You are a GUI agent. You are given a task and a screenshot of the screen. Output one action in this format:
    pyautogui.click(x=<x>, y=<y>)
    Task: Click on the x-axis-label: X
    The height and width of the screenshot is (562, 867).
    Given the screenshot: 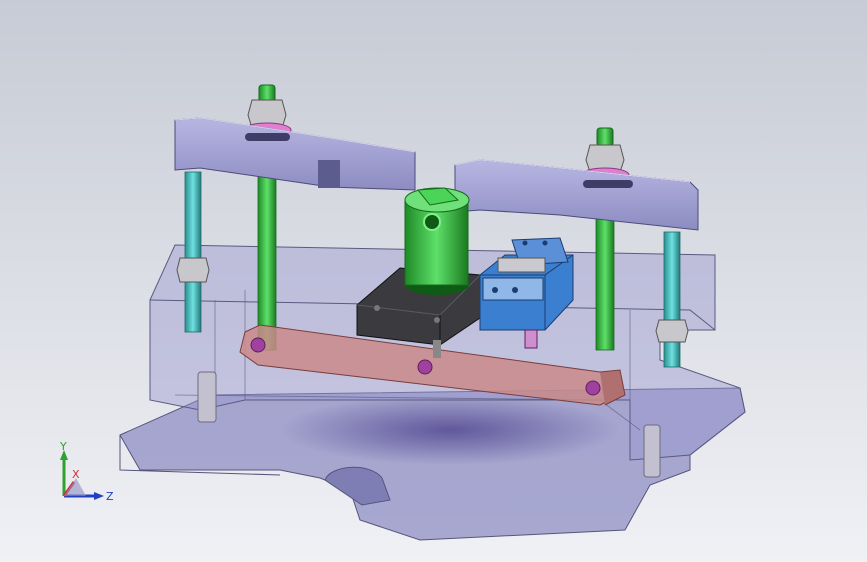 What is the action you would take?
    pyautogui.click(x=76, y=474)
    